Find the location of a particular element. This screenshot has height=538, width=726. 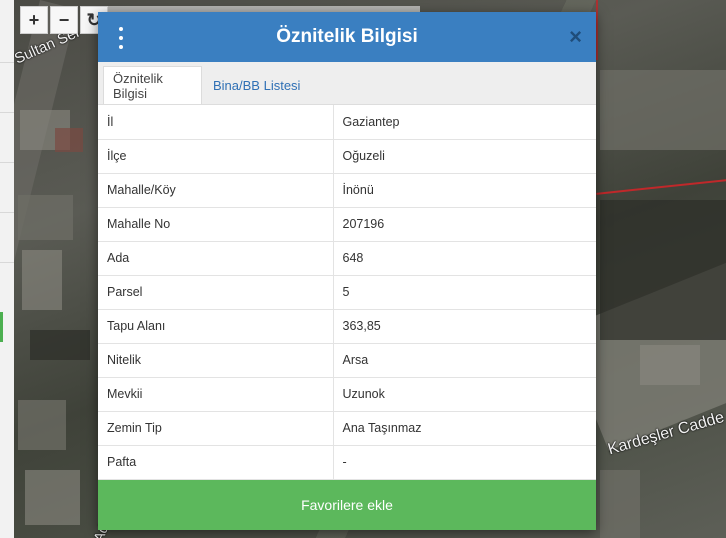

attribute-value: 207196 is located at coordinates (464, 224).